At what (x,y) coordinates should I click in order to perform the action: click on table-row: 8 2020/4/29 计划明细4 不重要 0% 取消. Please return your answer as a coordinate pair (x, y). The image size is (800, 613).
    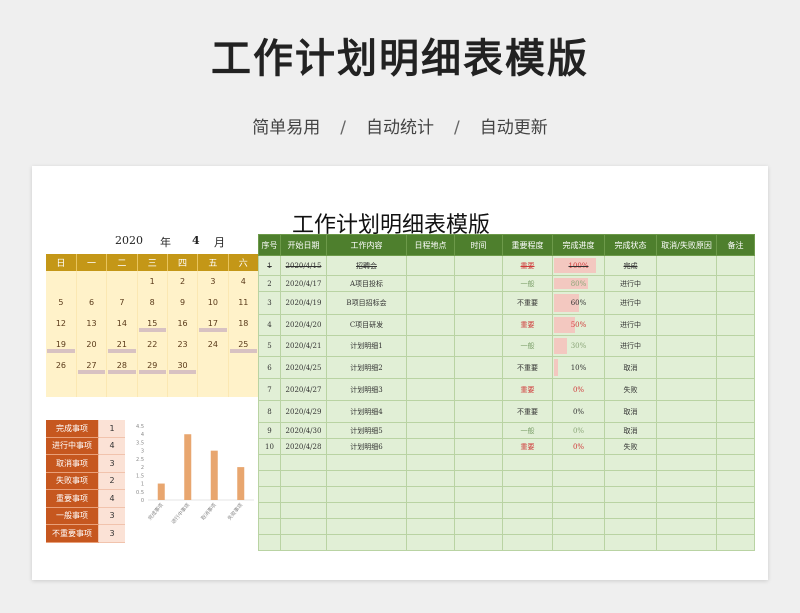
    Looking at the image, I should click on (506, 411).